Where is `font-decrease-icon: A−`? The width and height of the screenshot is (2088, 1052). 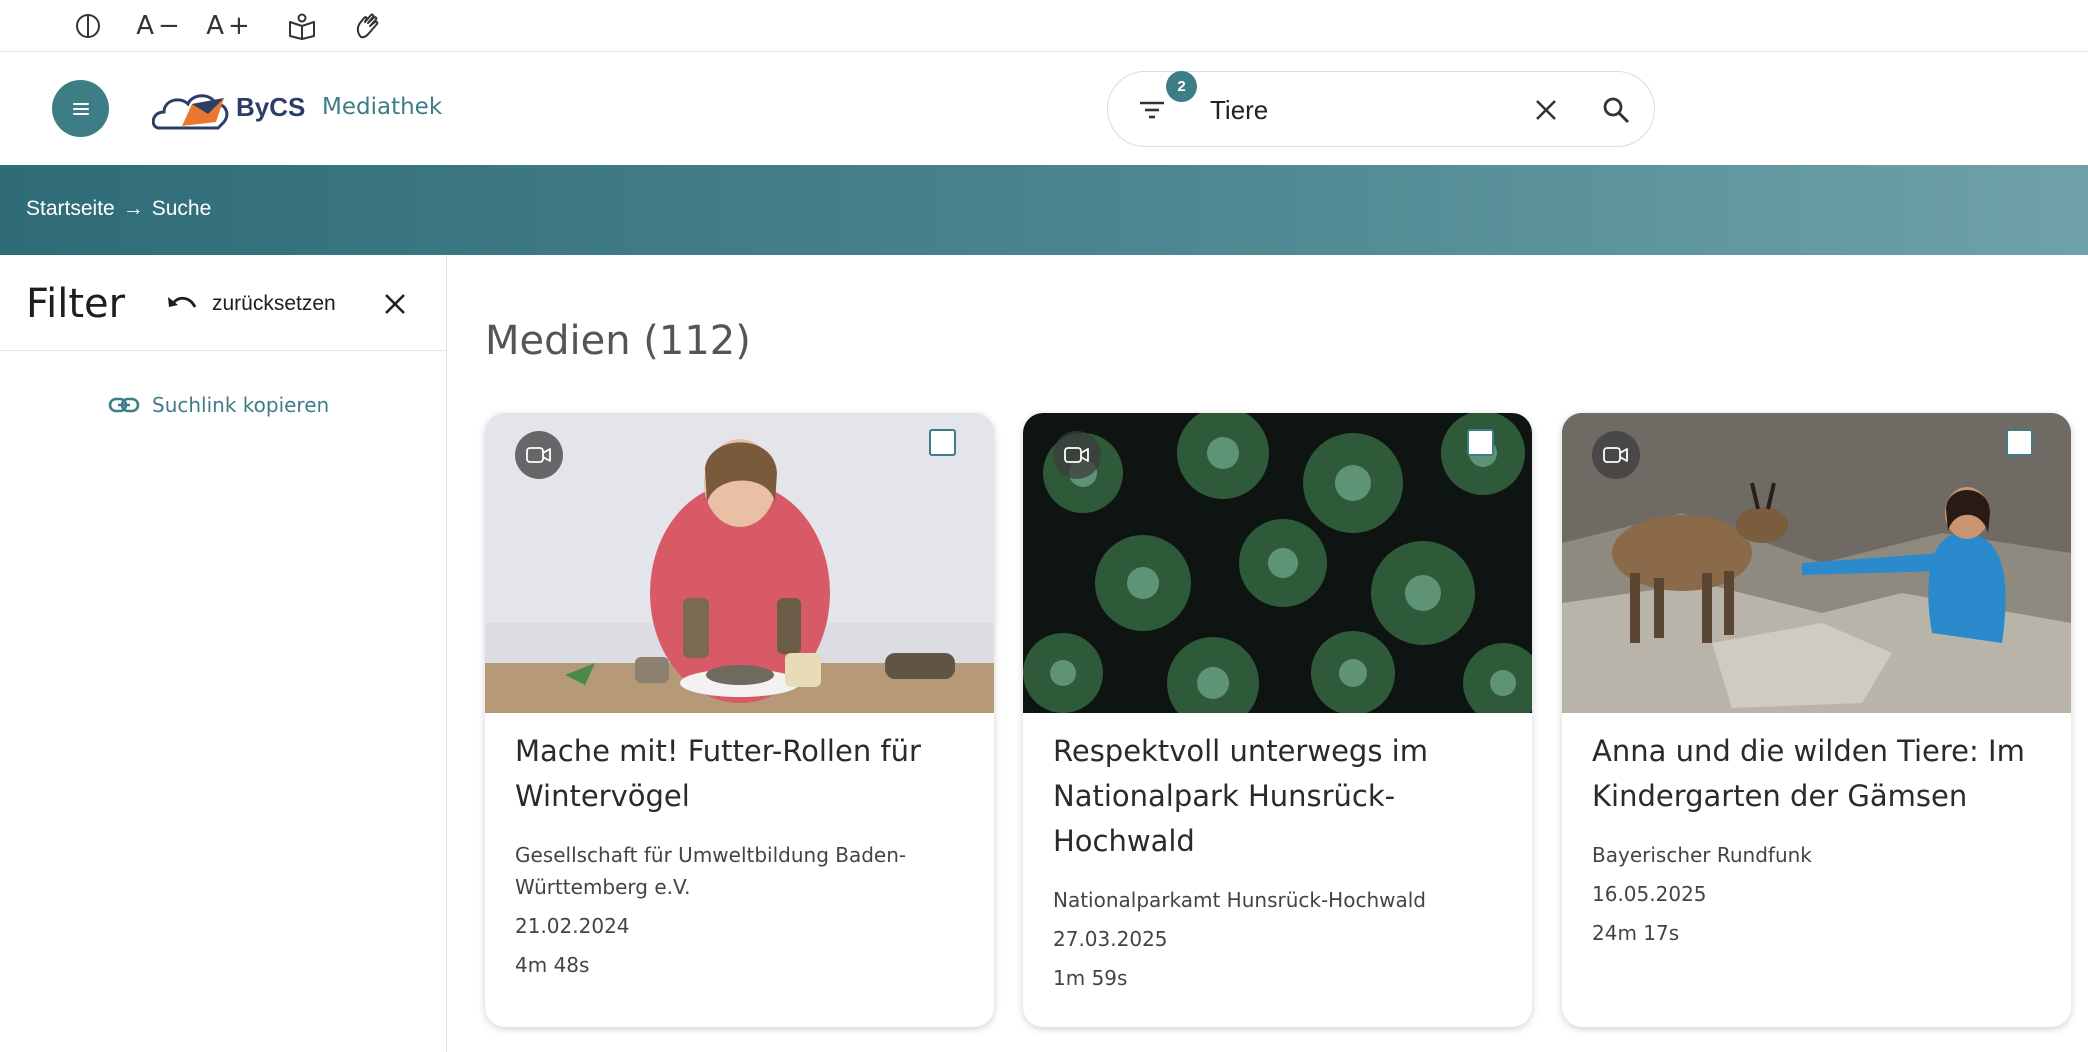 font-decrease-icon: A− is located at coordinates (160, 26).